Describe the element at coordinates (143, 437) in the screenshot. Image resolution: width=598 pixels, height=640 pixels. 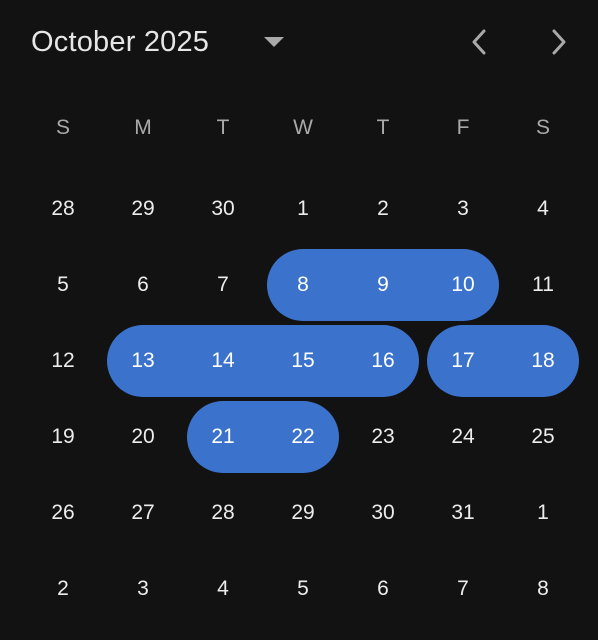
I see `day-cell: 20` at that location.